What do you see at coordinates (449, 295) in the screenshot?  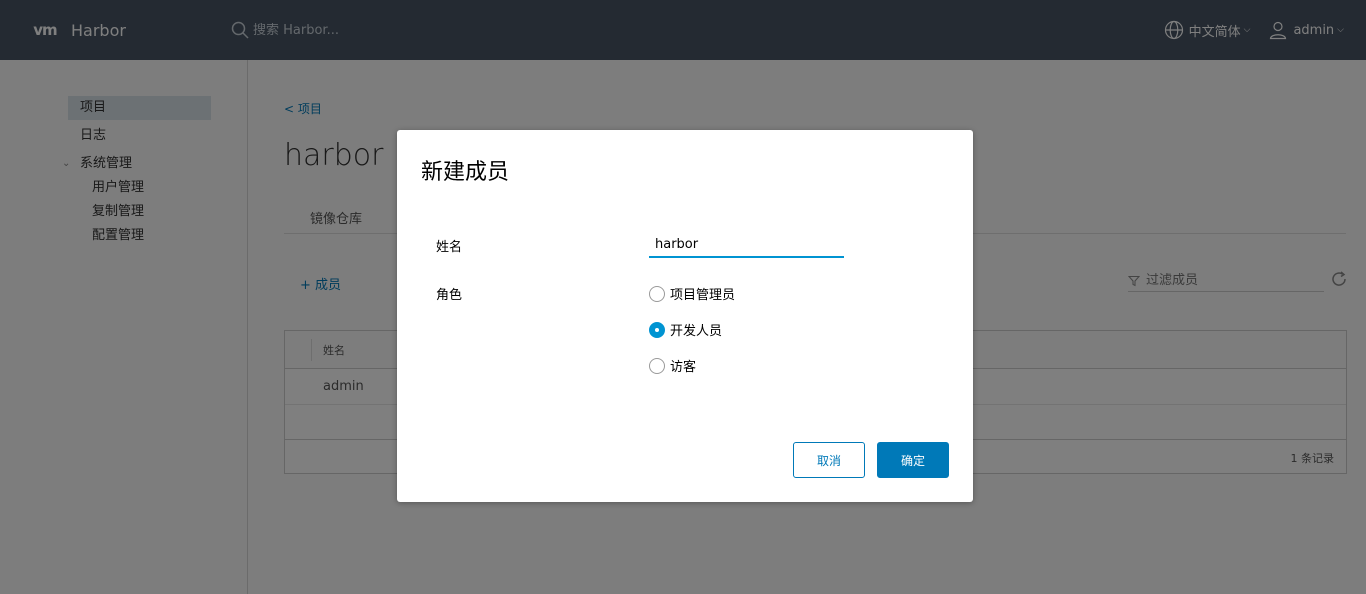 I see `role-label: 角色` at bounding box center [449, 295].